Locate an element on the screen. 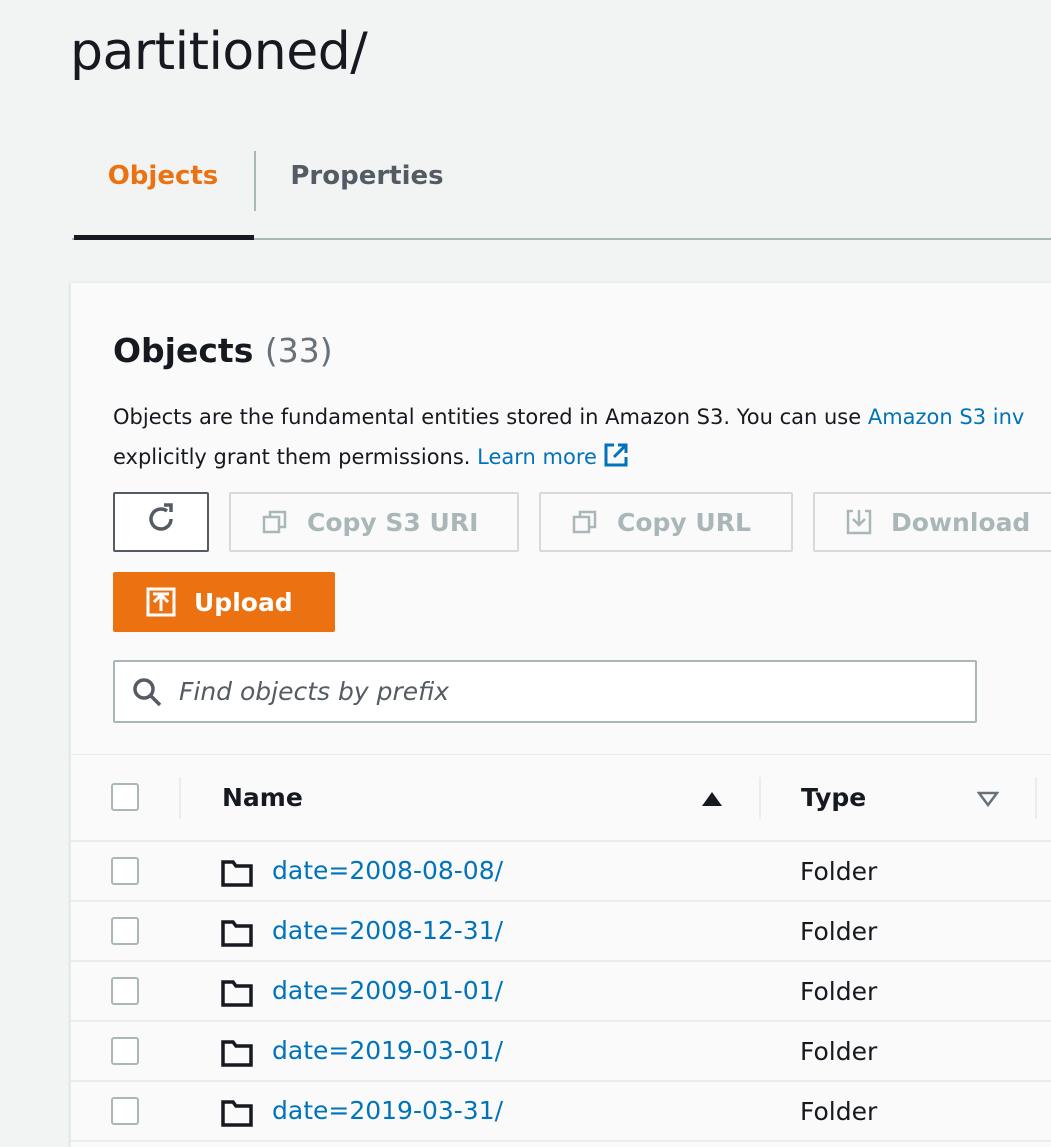 This screenshot has height=1147, width=1051. refresh-button is located at coordinates (161, 522).